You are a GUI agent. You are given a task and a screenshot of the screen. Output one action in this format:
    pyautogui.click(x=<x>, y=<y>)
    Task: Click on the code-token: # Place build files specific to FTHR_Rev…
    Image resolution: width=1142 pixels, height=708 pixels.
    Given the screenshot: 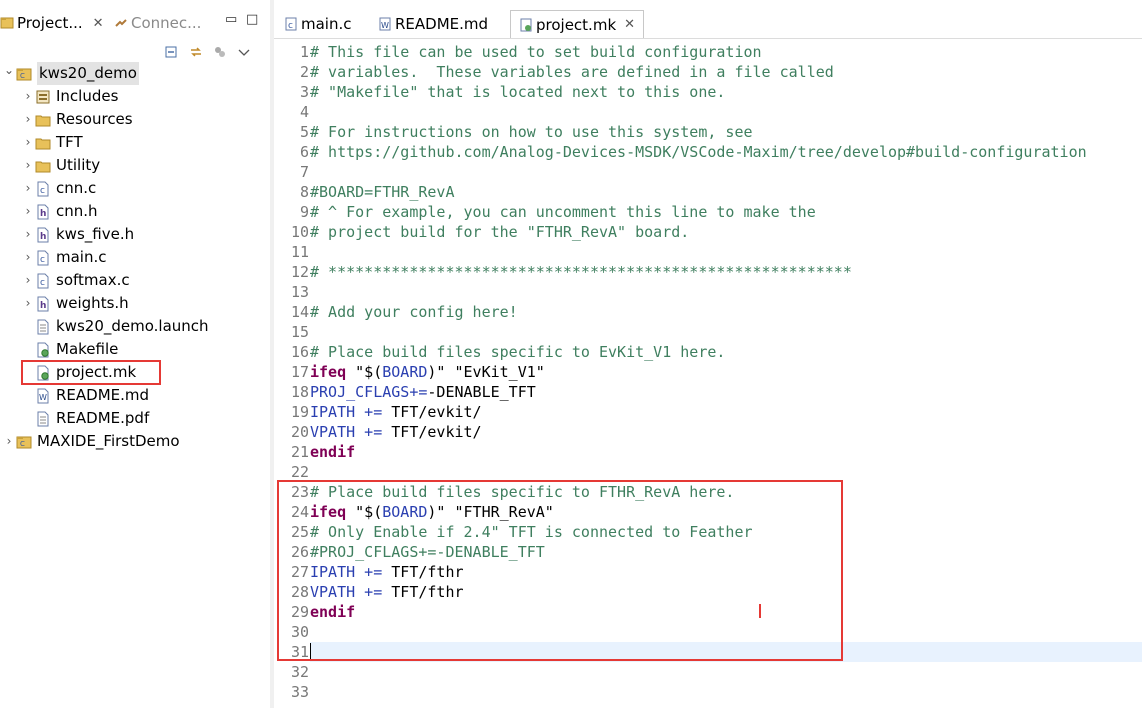 What is the action you would take?
    pyautogui.click(x=522, y=492)
    